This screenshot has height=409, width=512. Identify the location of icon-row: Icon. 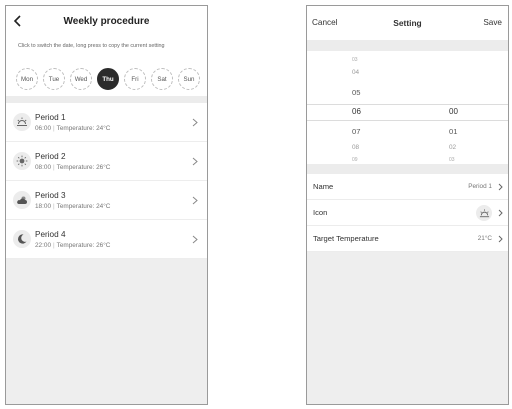
(407, 213).